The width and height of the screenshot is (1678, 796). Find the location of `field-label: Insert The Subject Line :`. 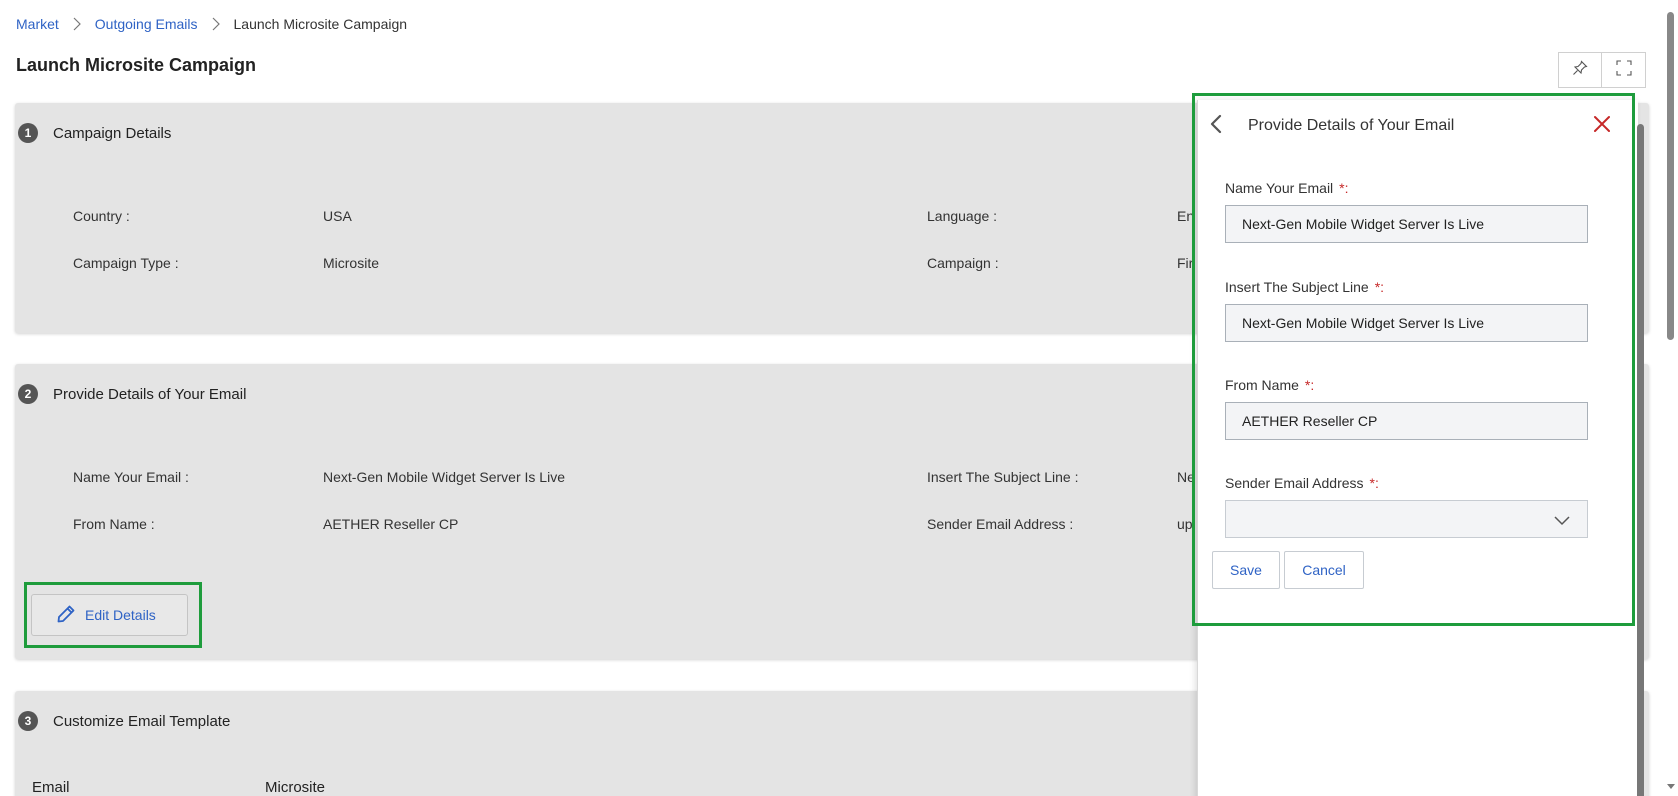

field-label: Insert The Subject Line : is located at coordinates (1003, 477).